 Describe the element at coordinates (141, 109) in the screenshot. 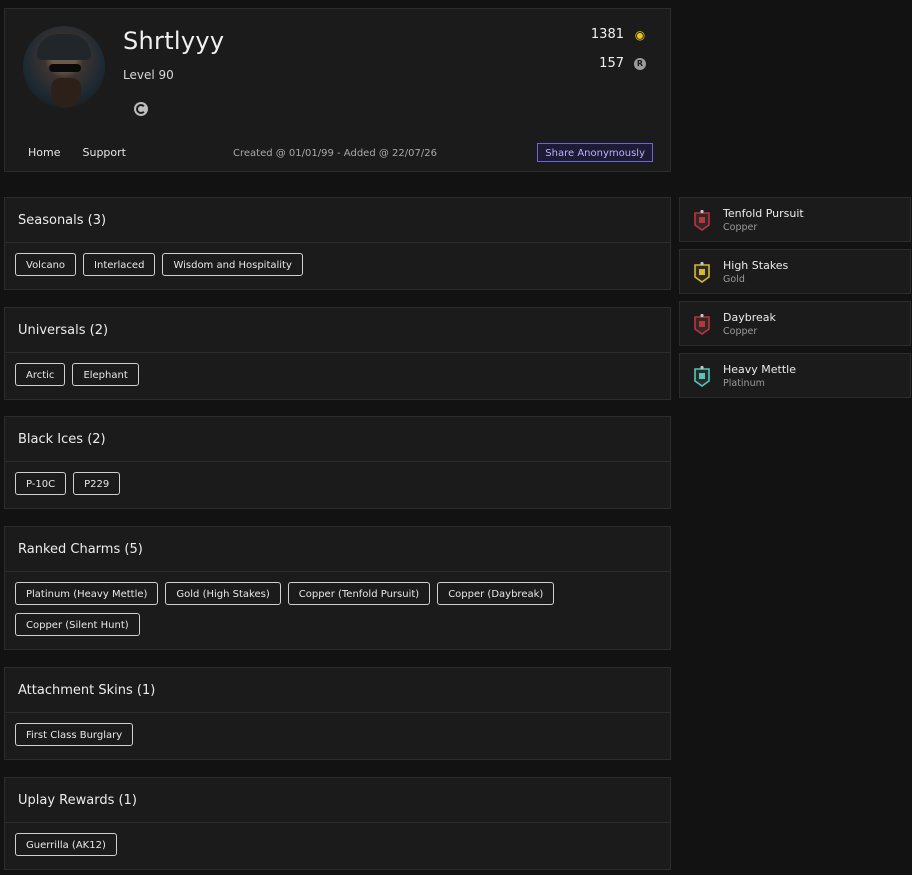

I see `uplay-icon` at that location.